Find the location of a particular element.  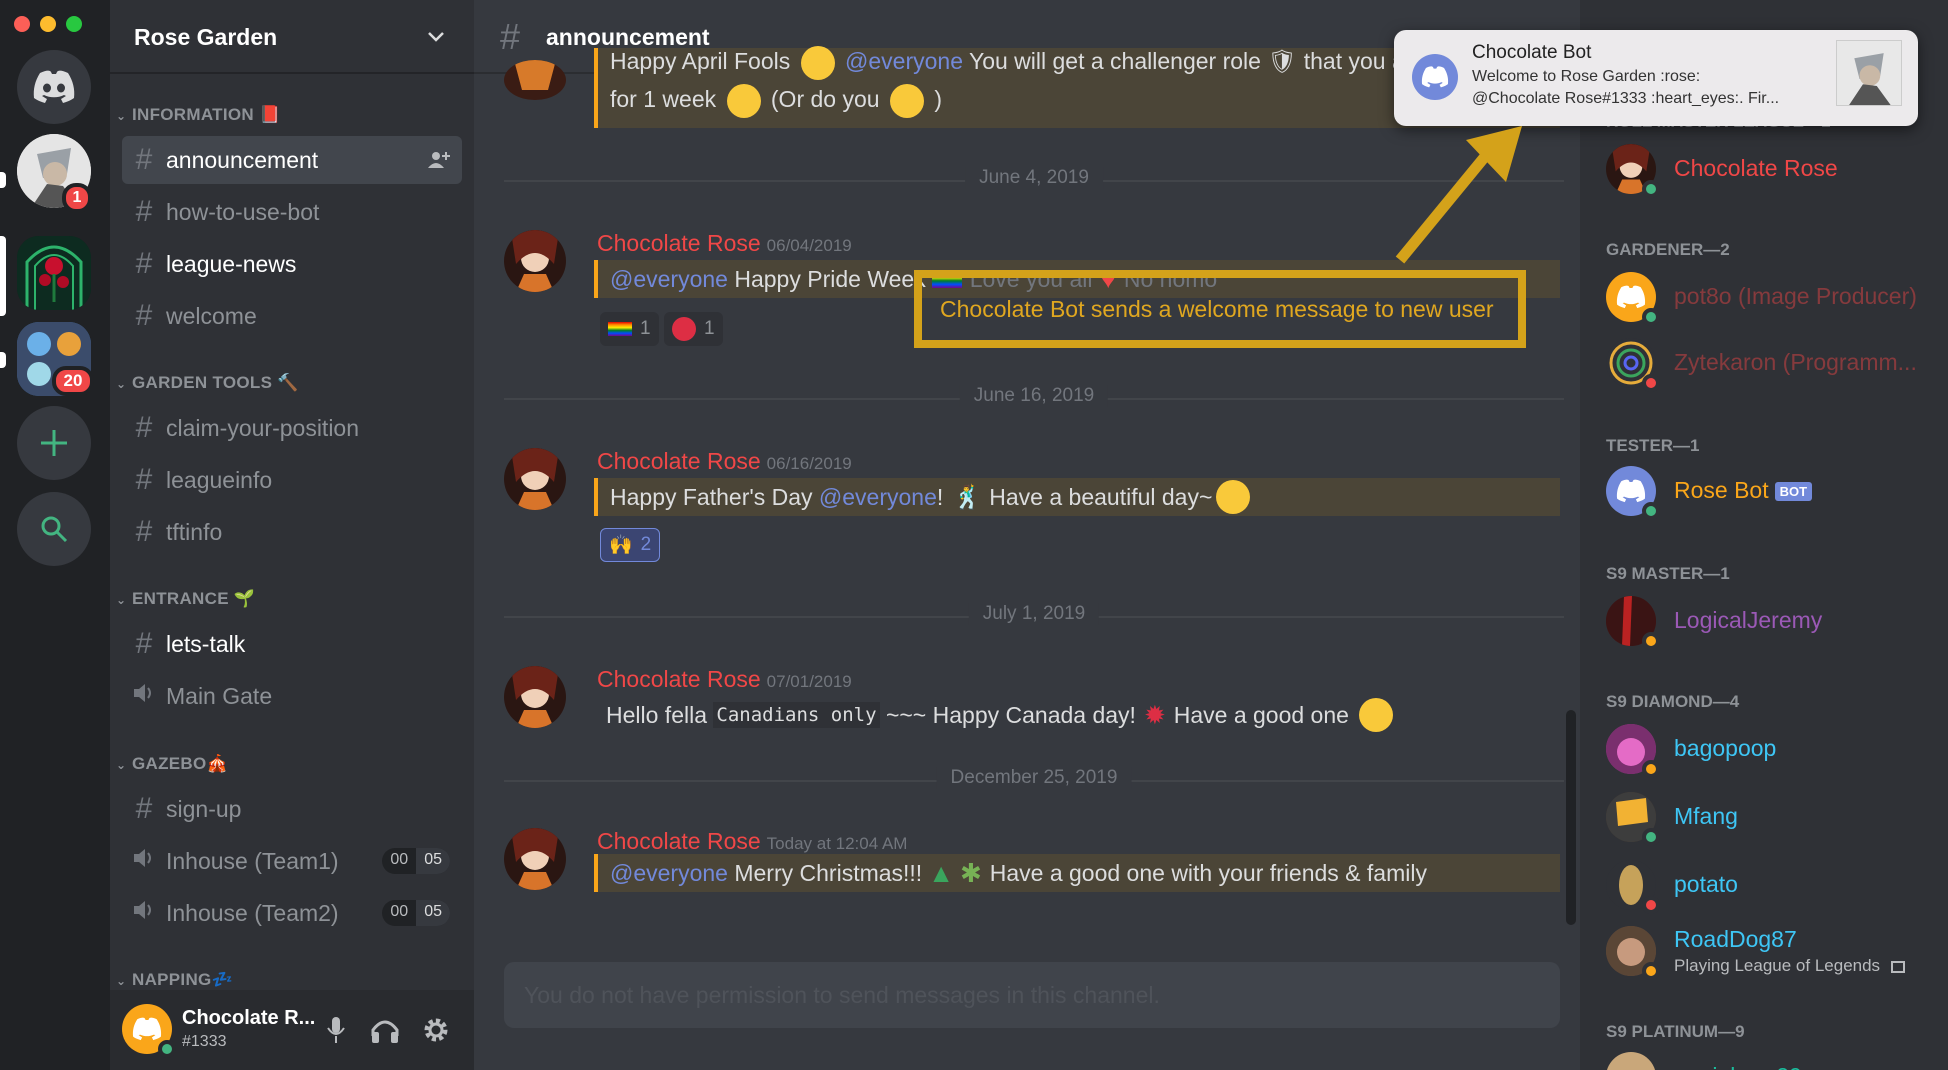

server-rose-garden is located at coordinates (54, 273).